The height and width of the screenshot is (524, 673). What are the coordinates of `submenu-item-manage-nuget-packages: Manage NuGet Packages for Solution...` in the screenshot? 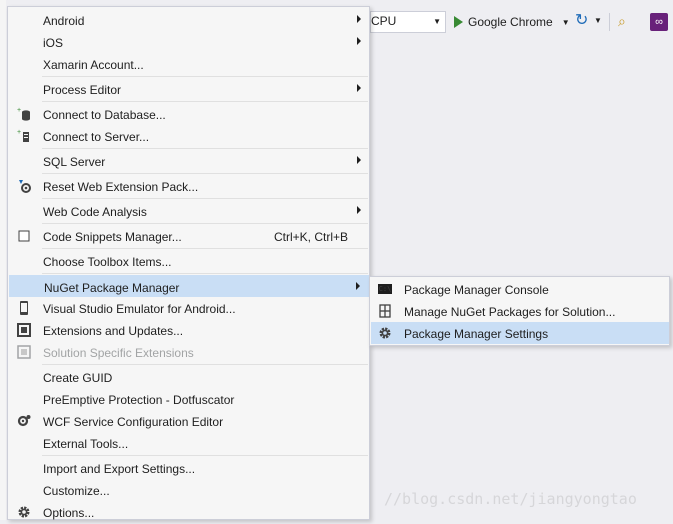 It's located at (520, 311).